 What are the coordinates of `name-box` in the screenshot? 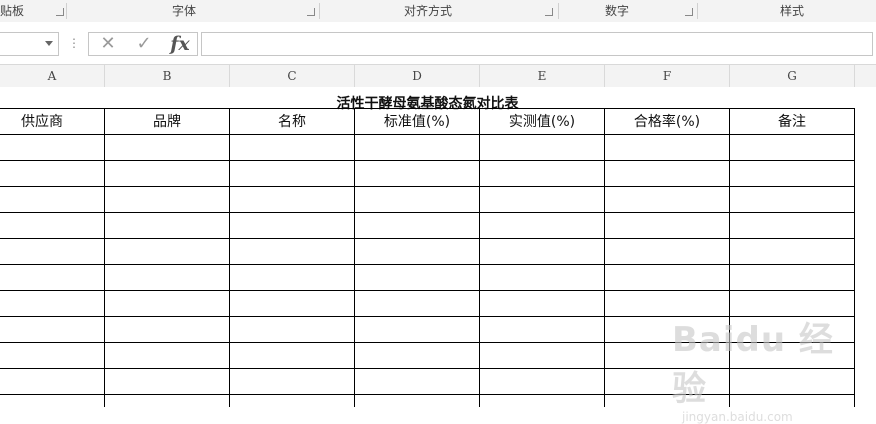 It's located at (29, 44).